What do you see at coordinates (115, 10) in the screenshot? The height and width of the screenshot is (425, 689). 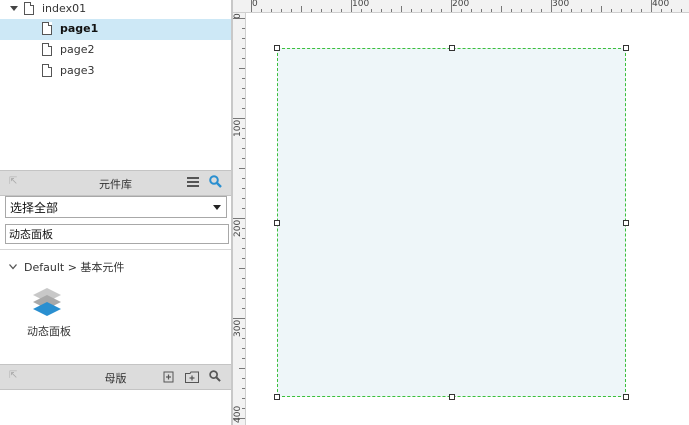 I see `sitemap-root-item: index01` at bounding box center [115, 10].